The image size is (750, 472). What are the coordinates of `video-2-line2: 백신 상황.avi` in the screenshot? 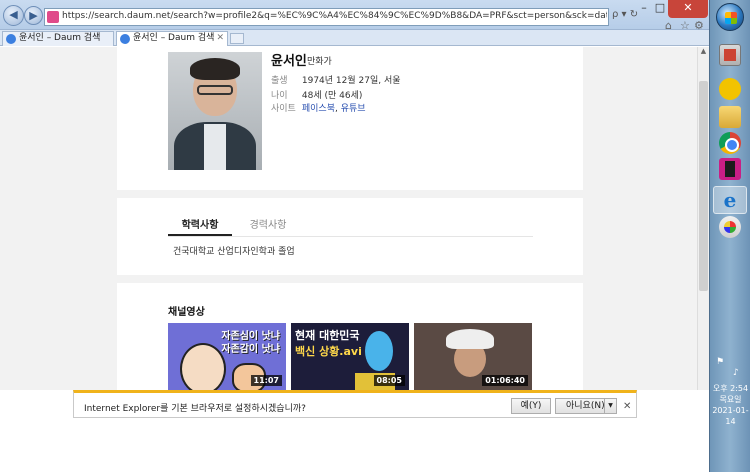 It's located at (328, 351).